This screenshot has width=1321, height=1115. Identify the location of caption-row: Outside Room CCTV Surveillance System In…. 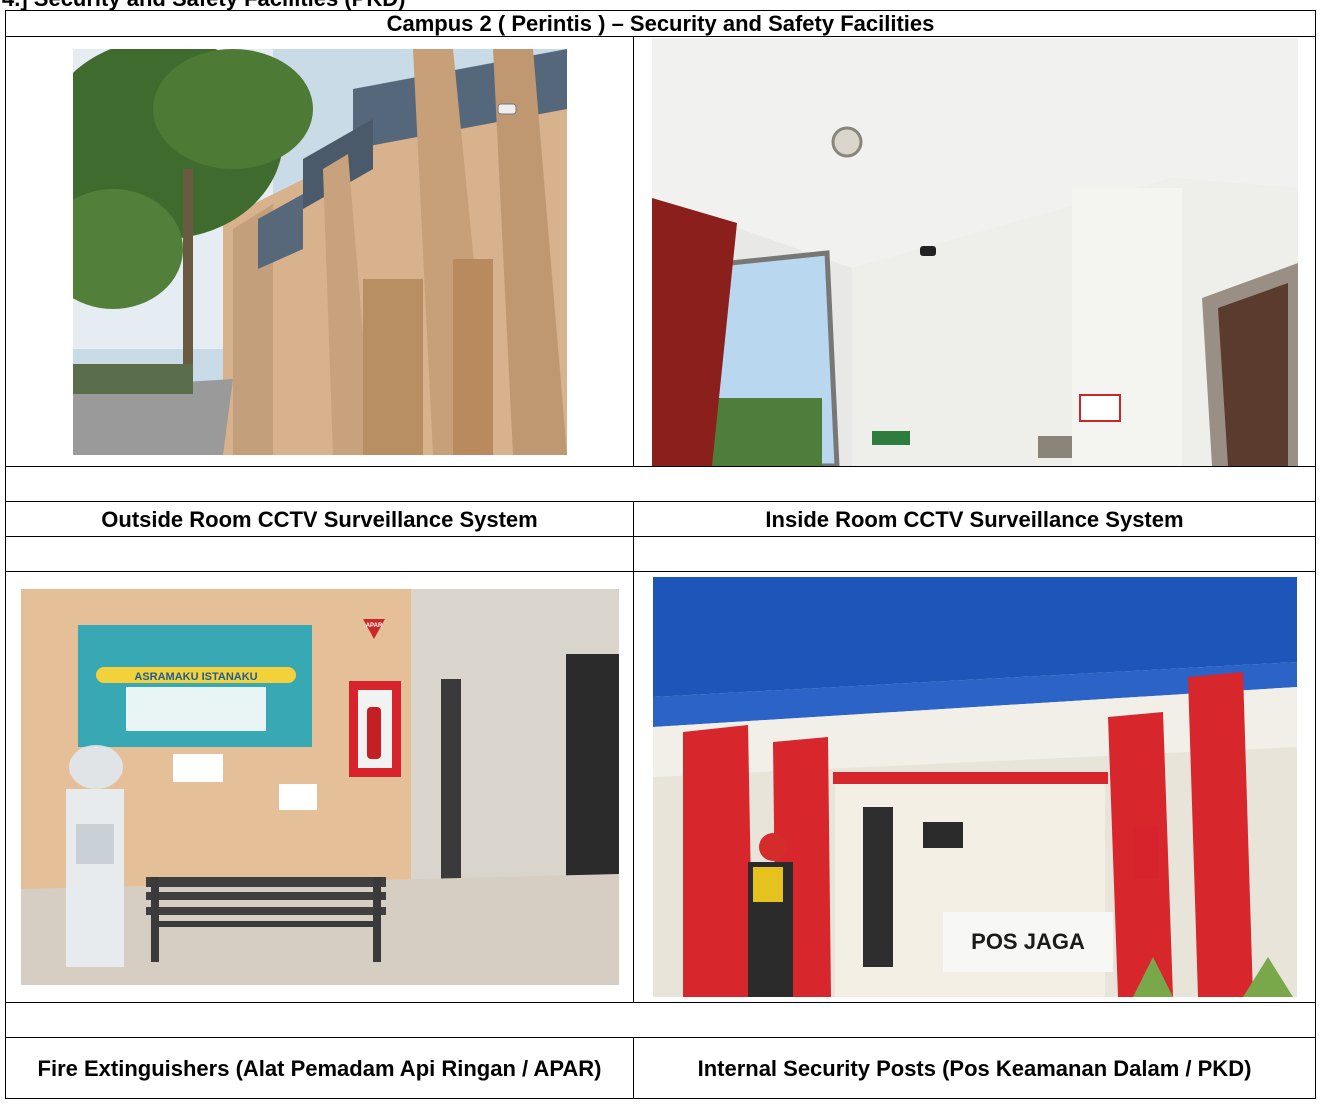
(660, 519).